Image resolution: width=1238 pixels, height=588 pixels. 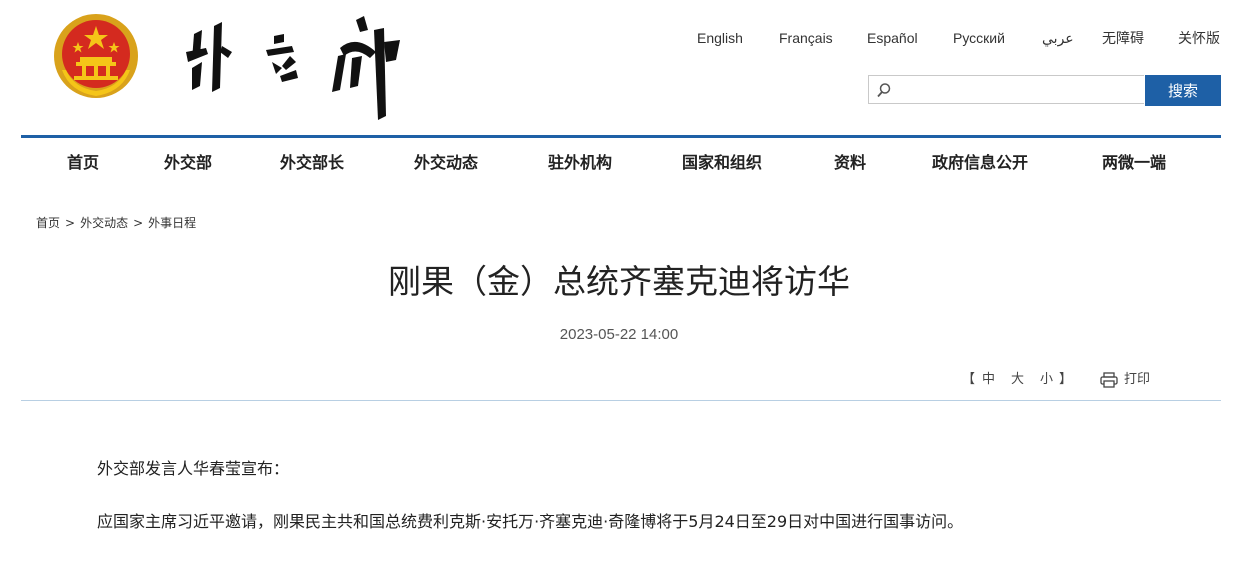 I want to click on article-tools: 【 中 大 小 】 打印, so click(x=619, y=381).